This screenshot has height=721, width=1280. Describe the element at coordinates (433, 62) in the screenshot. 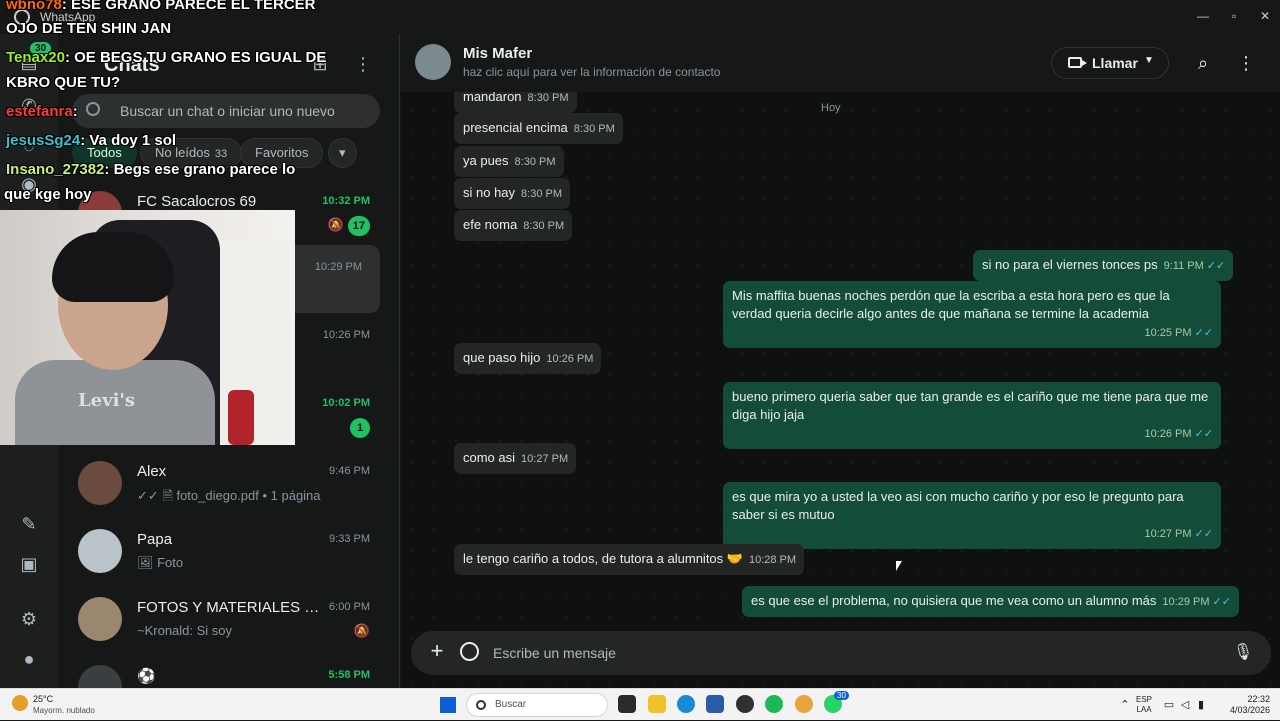

I see `contact-avatar` at that location.